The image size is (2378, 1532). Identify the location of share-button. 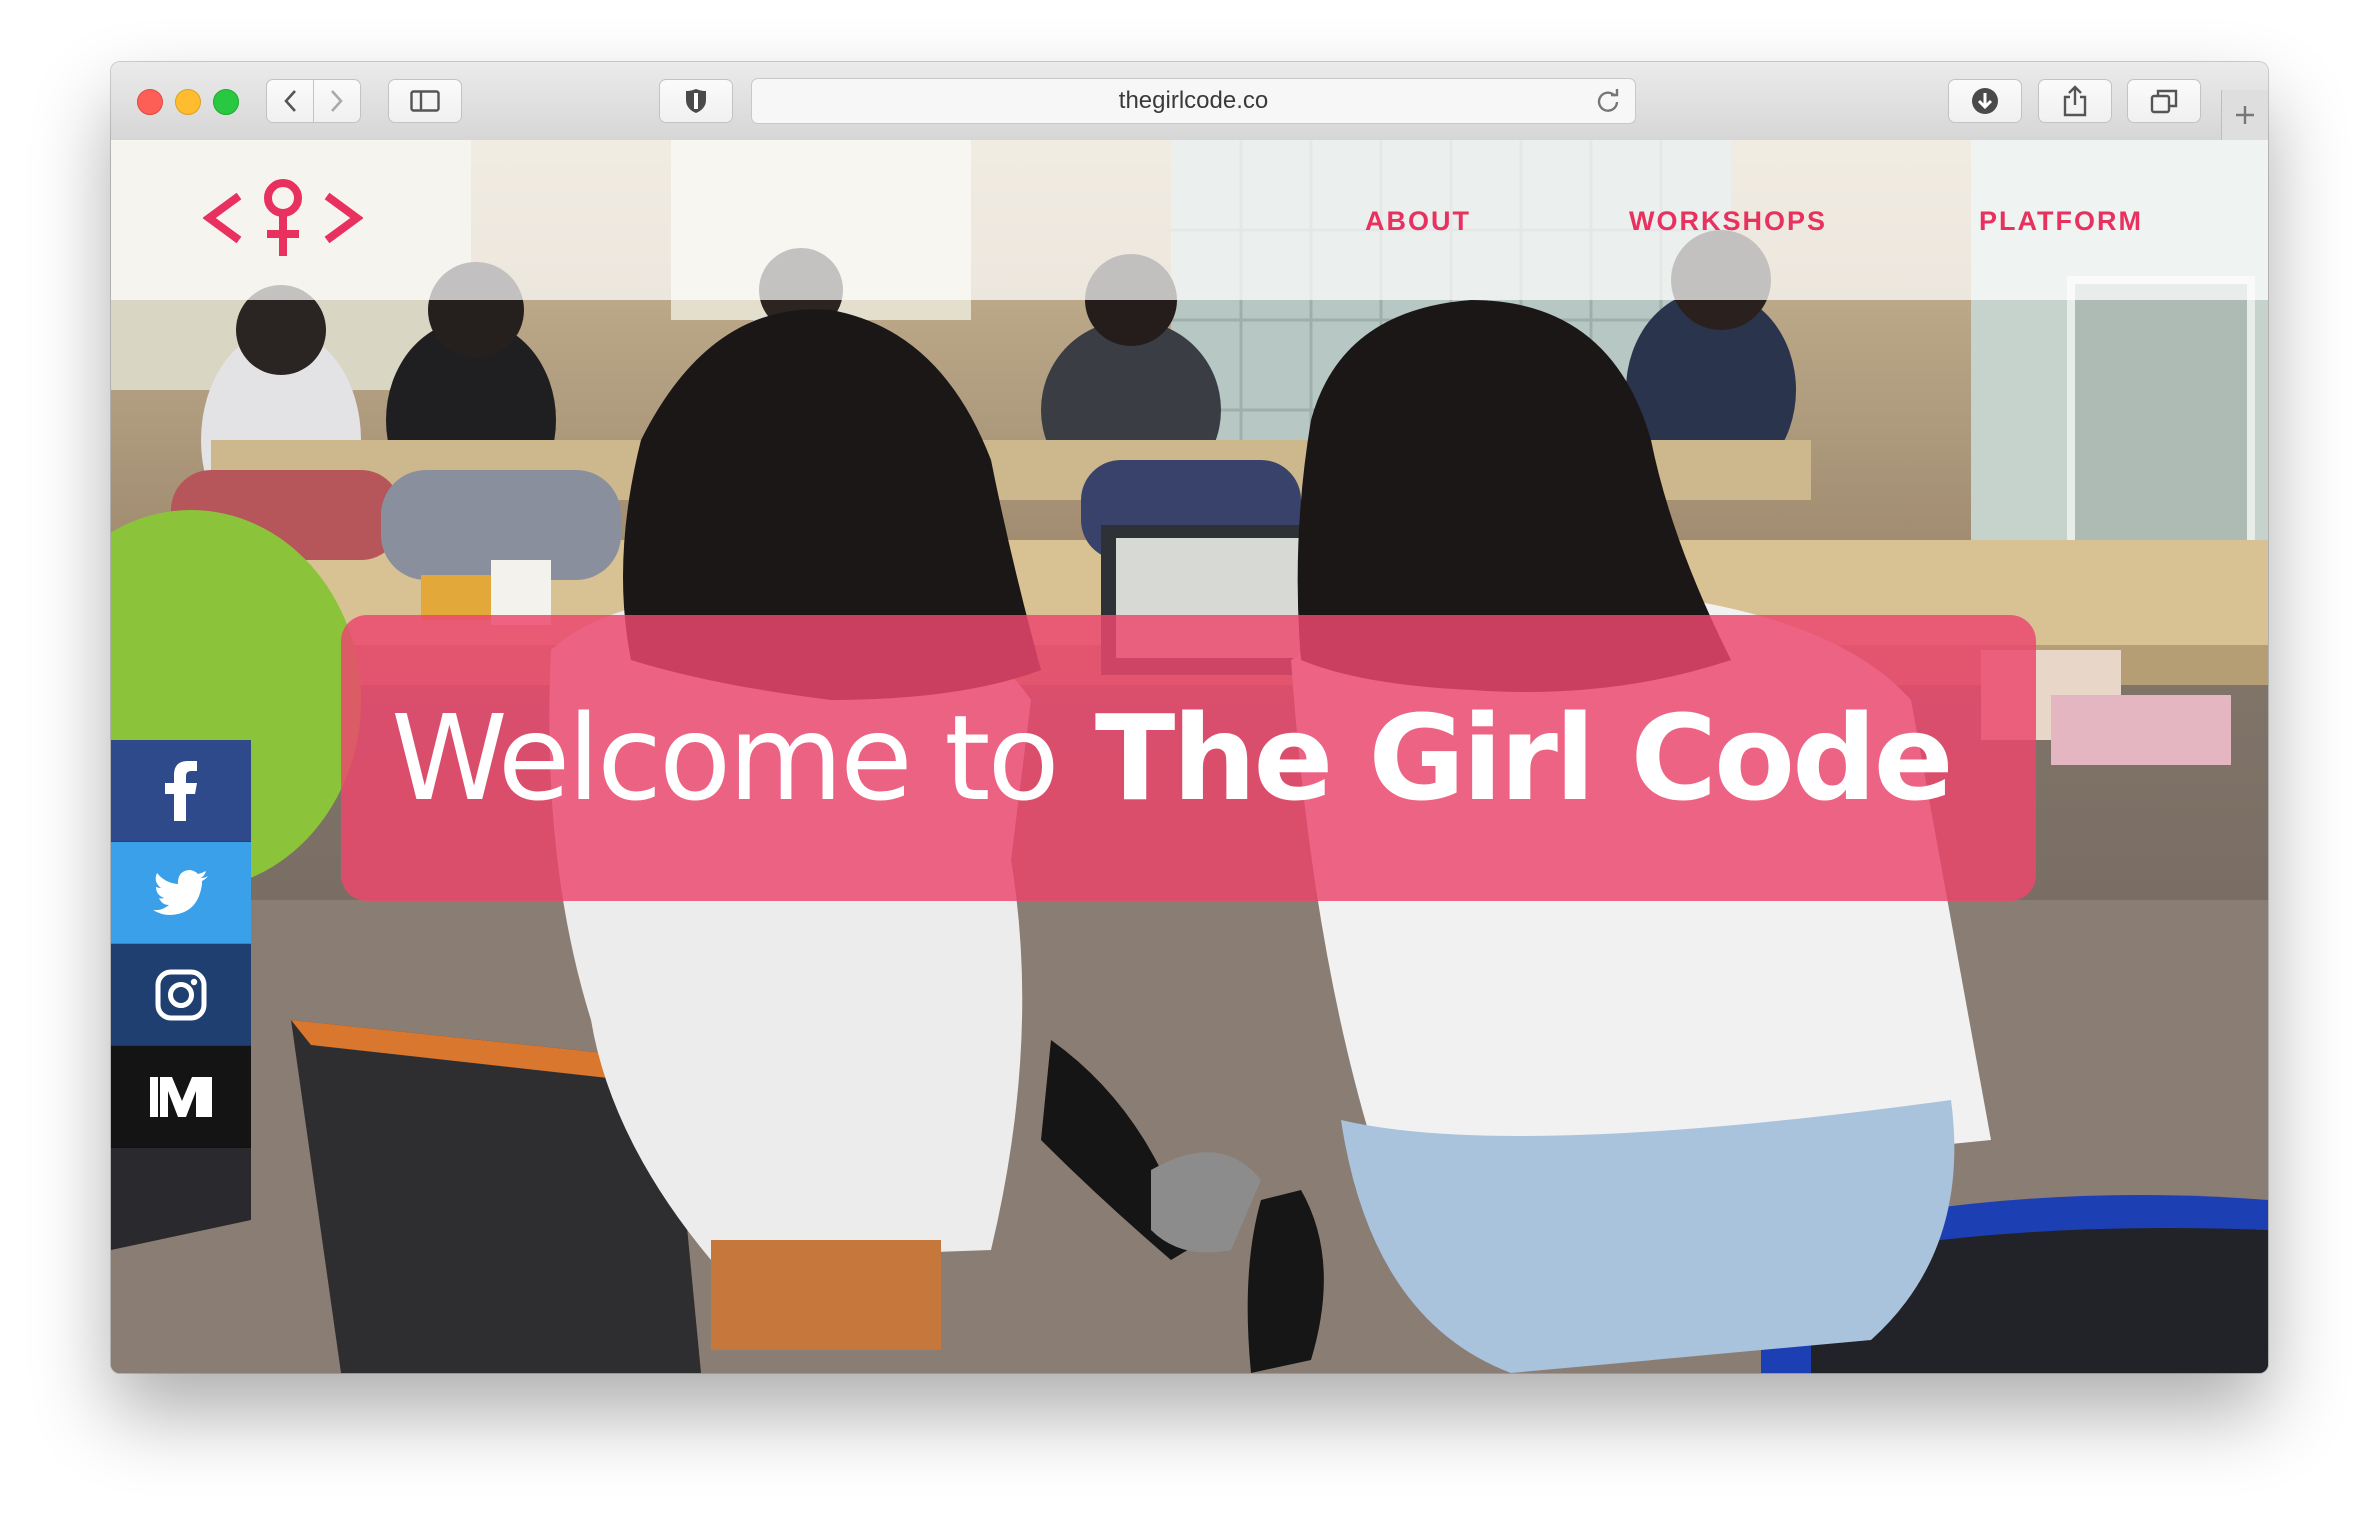
(2075, 101).